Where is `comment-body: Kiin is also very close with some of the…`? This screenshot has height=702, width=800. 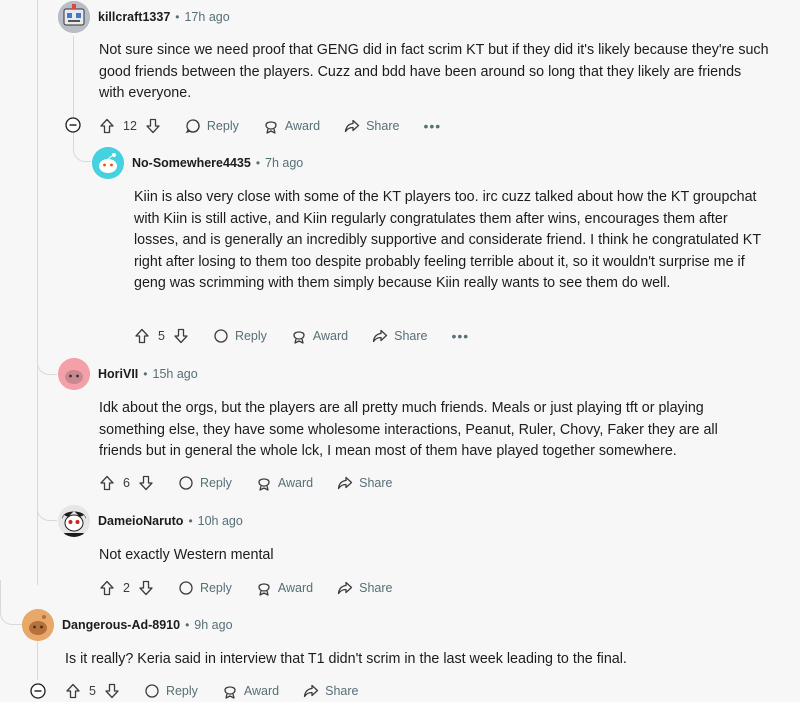 comment-body: Kiin is also very close with some of the… is located at coordinates (447, 240).